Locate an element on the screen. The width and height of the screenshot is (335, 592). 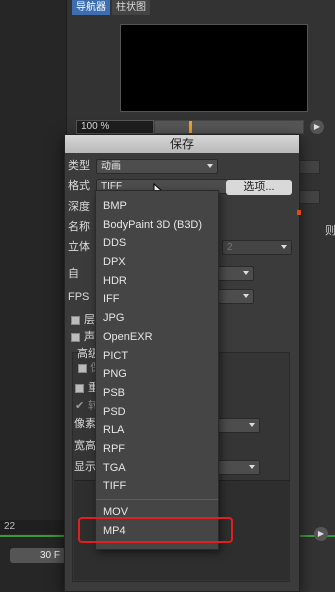
stereo-select-value: 2 is located at coordinates (230, 247).